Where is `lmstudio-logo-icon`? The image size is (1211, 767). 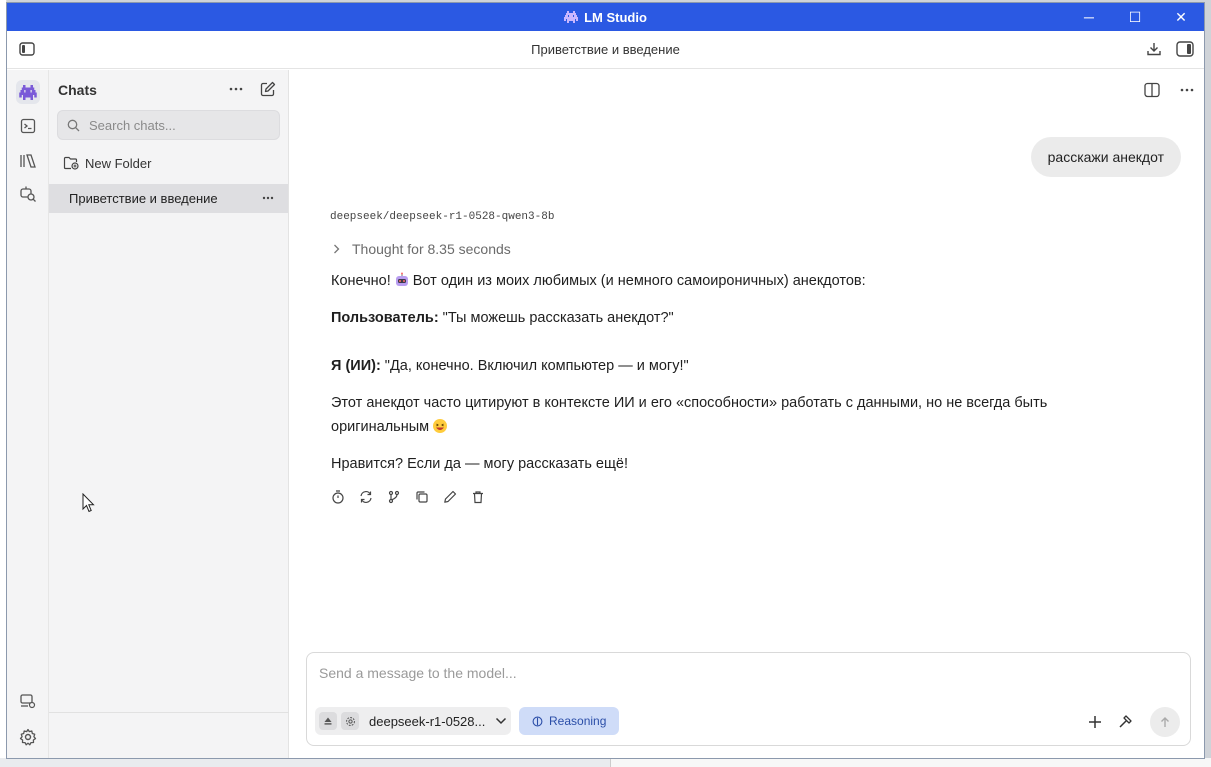 lmstudio-logo-icon is located at coordinates (571, 17).